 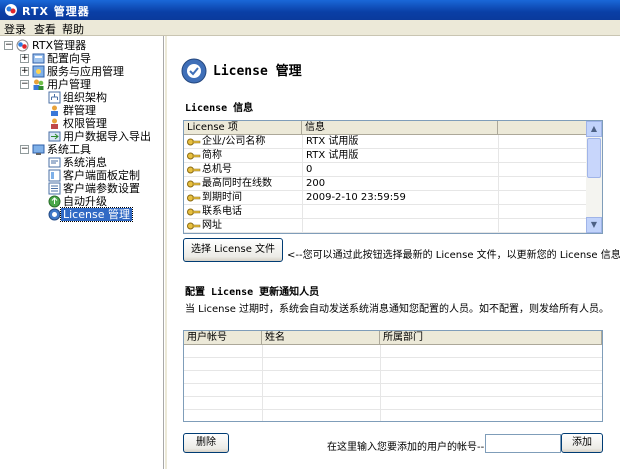 I want to click on license-icon, so click(x=54, y=214).